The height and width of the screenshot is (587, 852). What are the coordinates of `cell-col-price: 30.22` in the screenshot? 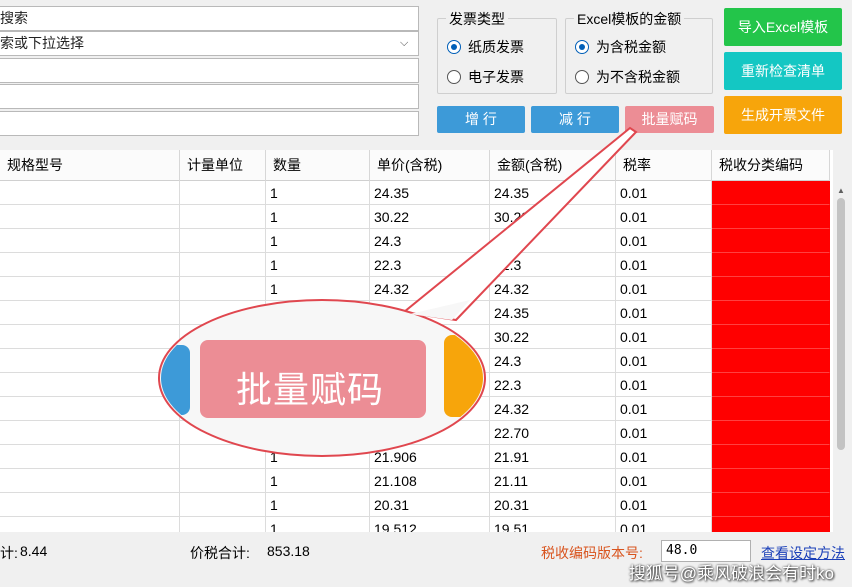 It's located at (430, 217).